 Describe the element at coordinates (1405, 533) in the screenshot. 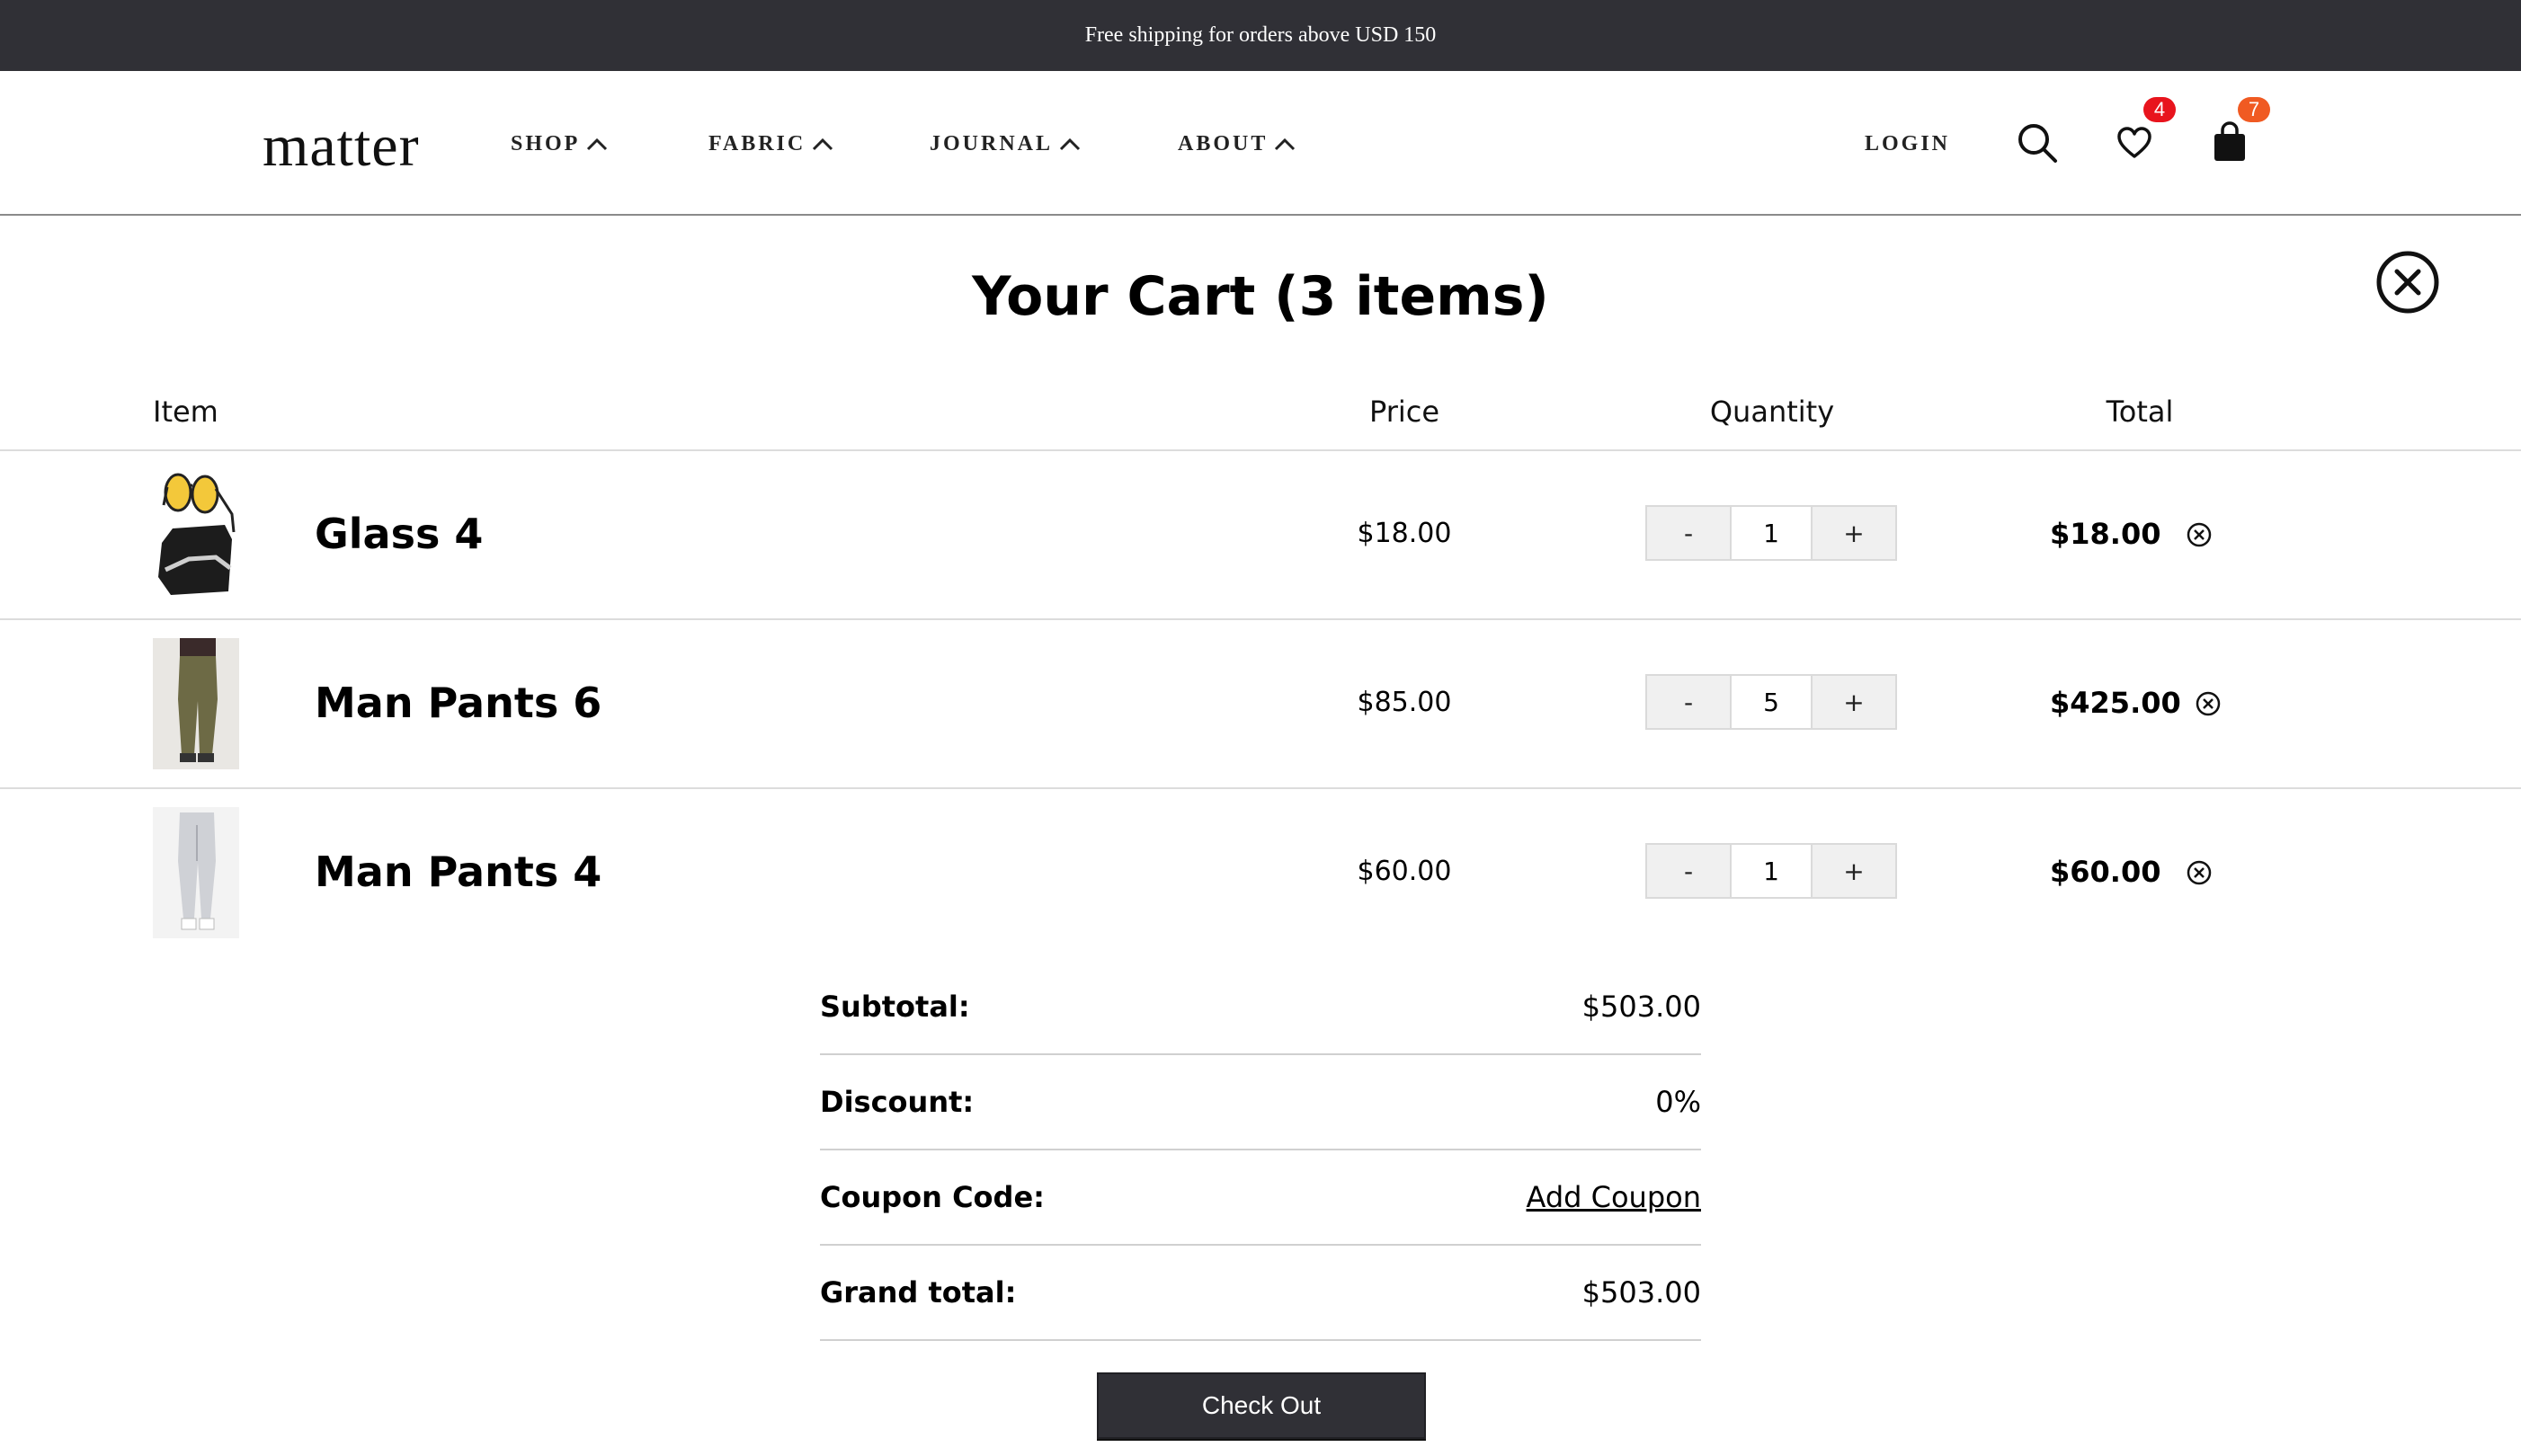

I see `product-price: $18.00` at that location.